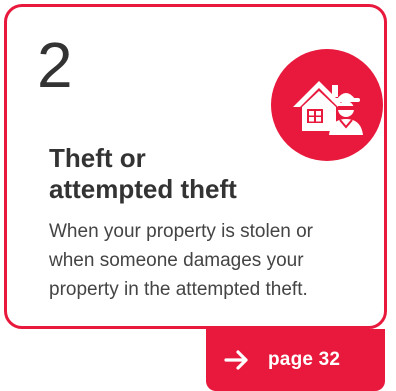 The height and width of the screenshot is (391, 396). What do you see at coordinates (143, 189) in the screenshot?
I see `card-title-line-2: attempted theft` at bounding box center [143, 189].